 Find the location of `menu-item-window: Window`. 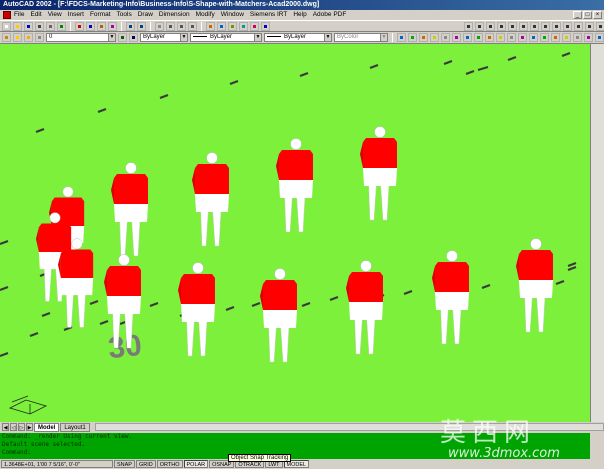

menu-item-window: Window is located at coordinates (232, 15).